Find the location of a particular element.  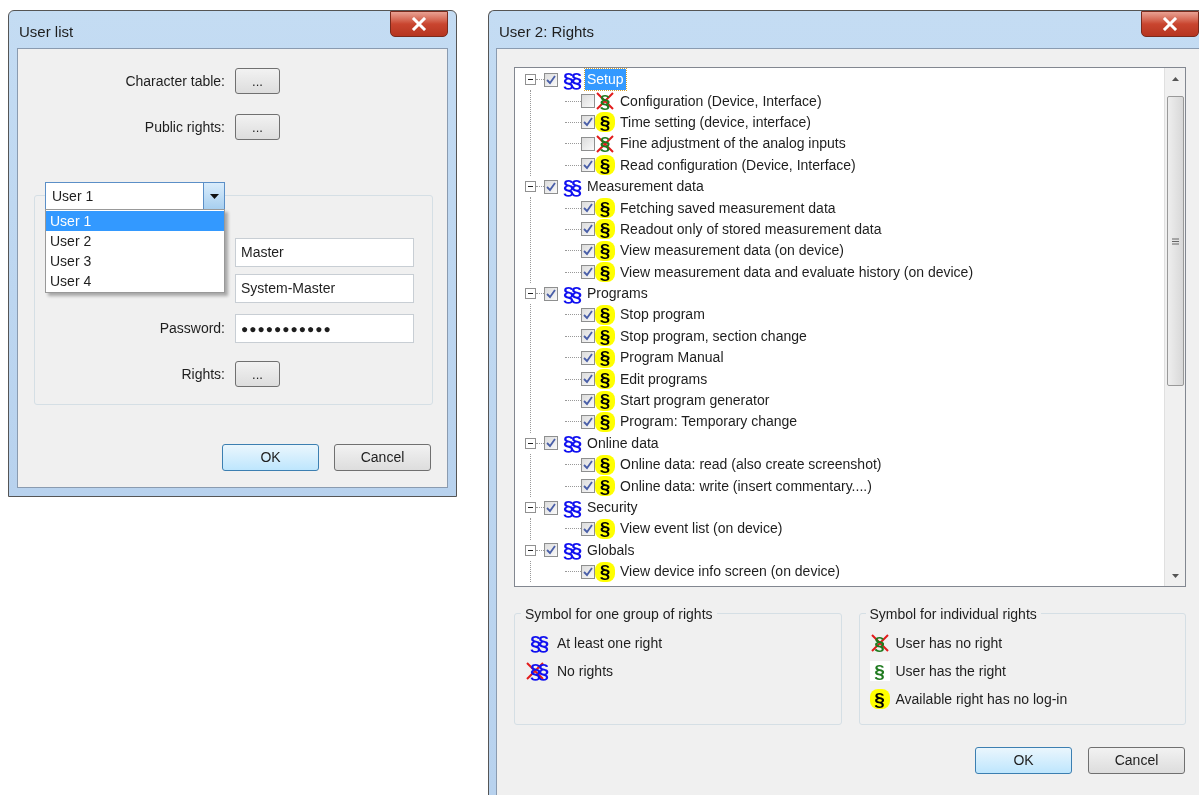

tree-item-label: Configuration (Device, Interface) is located at coordinates (721, 101).